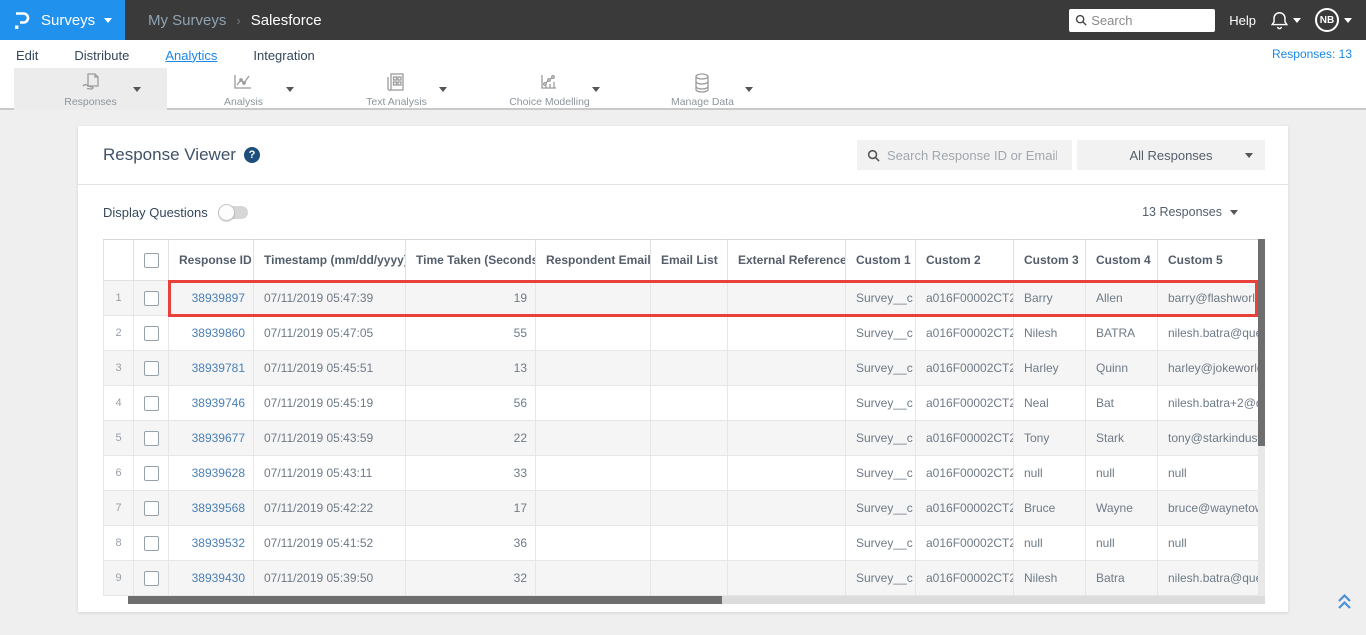 The height and width of the screenshot is (635, 1366). Describe the element at coordinates (1171, 155) in the screenshot. I see `response-filter-dropdown: All Responses` at that location.